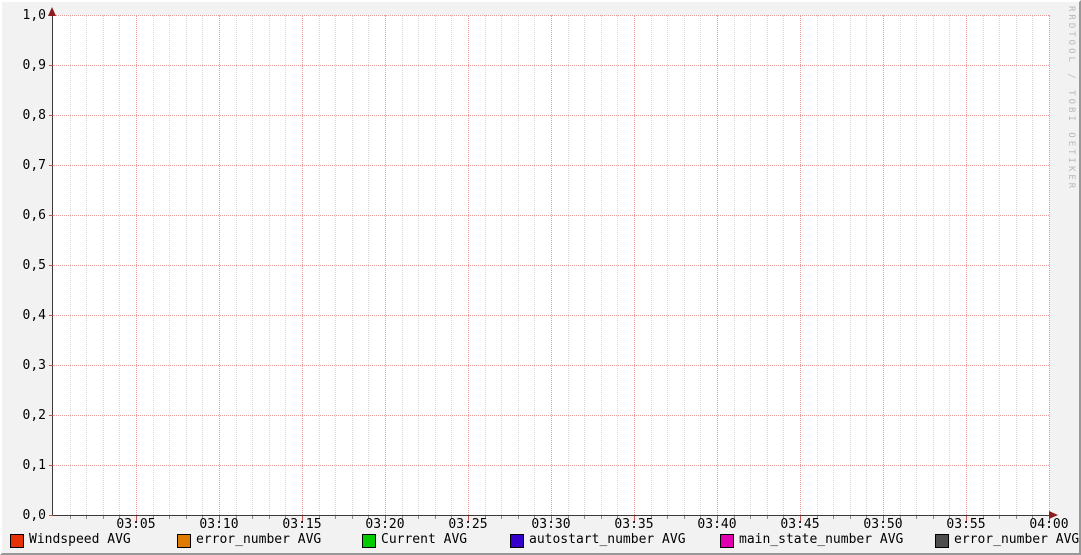  What do you see at coordinates (34, 115) in the screenshot?
I see `y-axis-label: 0,8` at bounding box center [34, 115].